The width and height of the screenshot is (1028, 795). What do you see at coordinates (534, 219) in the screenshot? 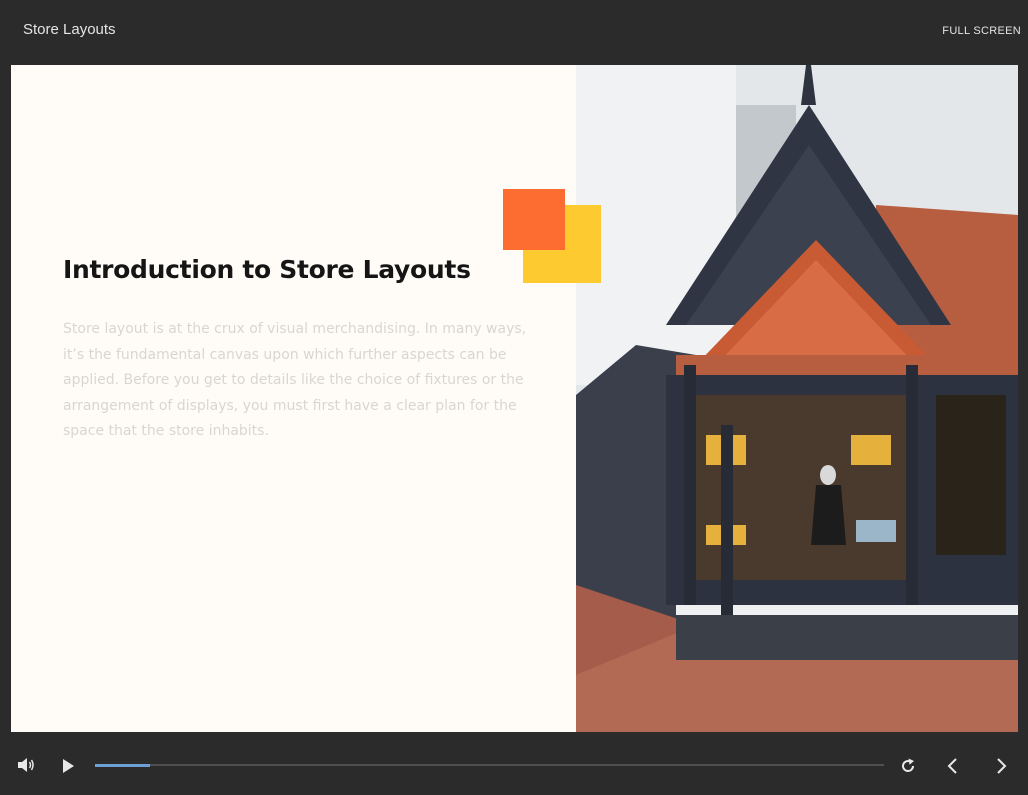
I see `orange-square-decoration` at bounding box center [534, 219].